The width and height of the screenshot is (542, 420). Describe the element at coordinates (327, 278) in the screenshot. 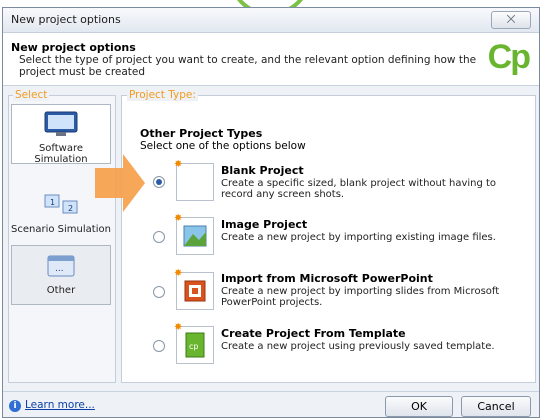

I see `option-name-import-powerpoint: Import from Microsoft PowerPoint` at that location.